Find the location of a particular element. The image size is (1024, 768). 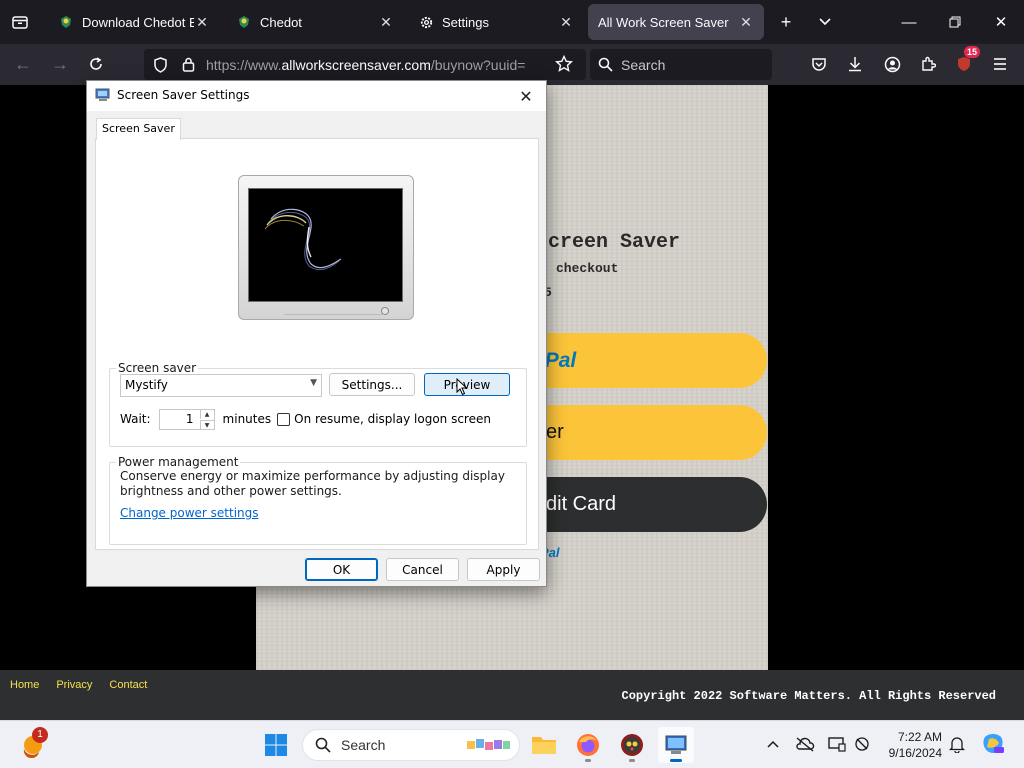

download-icon is located at coordinates (855, 64).